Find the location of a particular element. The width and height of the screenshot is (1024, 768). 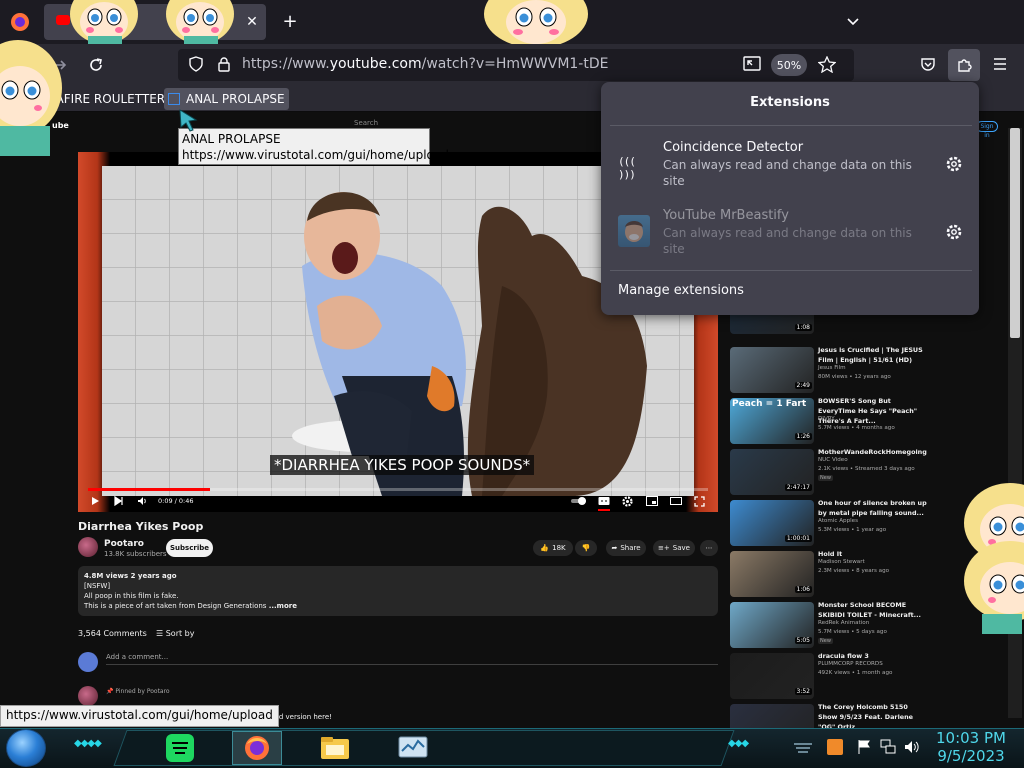

share-button: ➦ Share is located at coordinates (626, 548).